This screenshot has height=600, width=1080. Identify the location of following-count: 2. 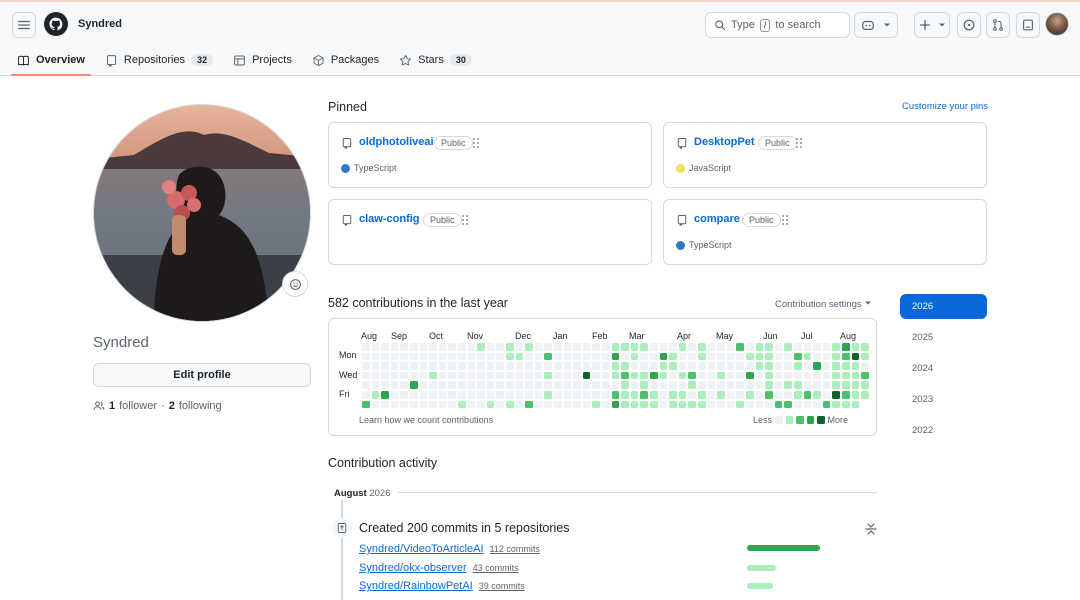
(172, 406).